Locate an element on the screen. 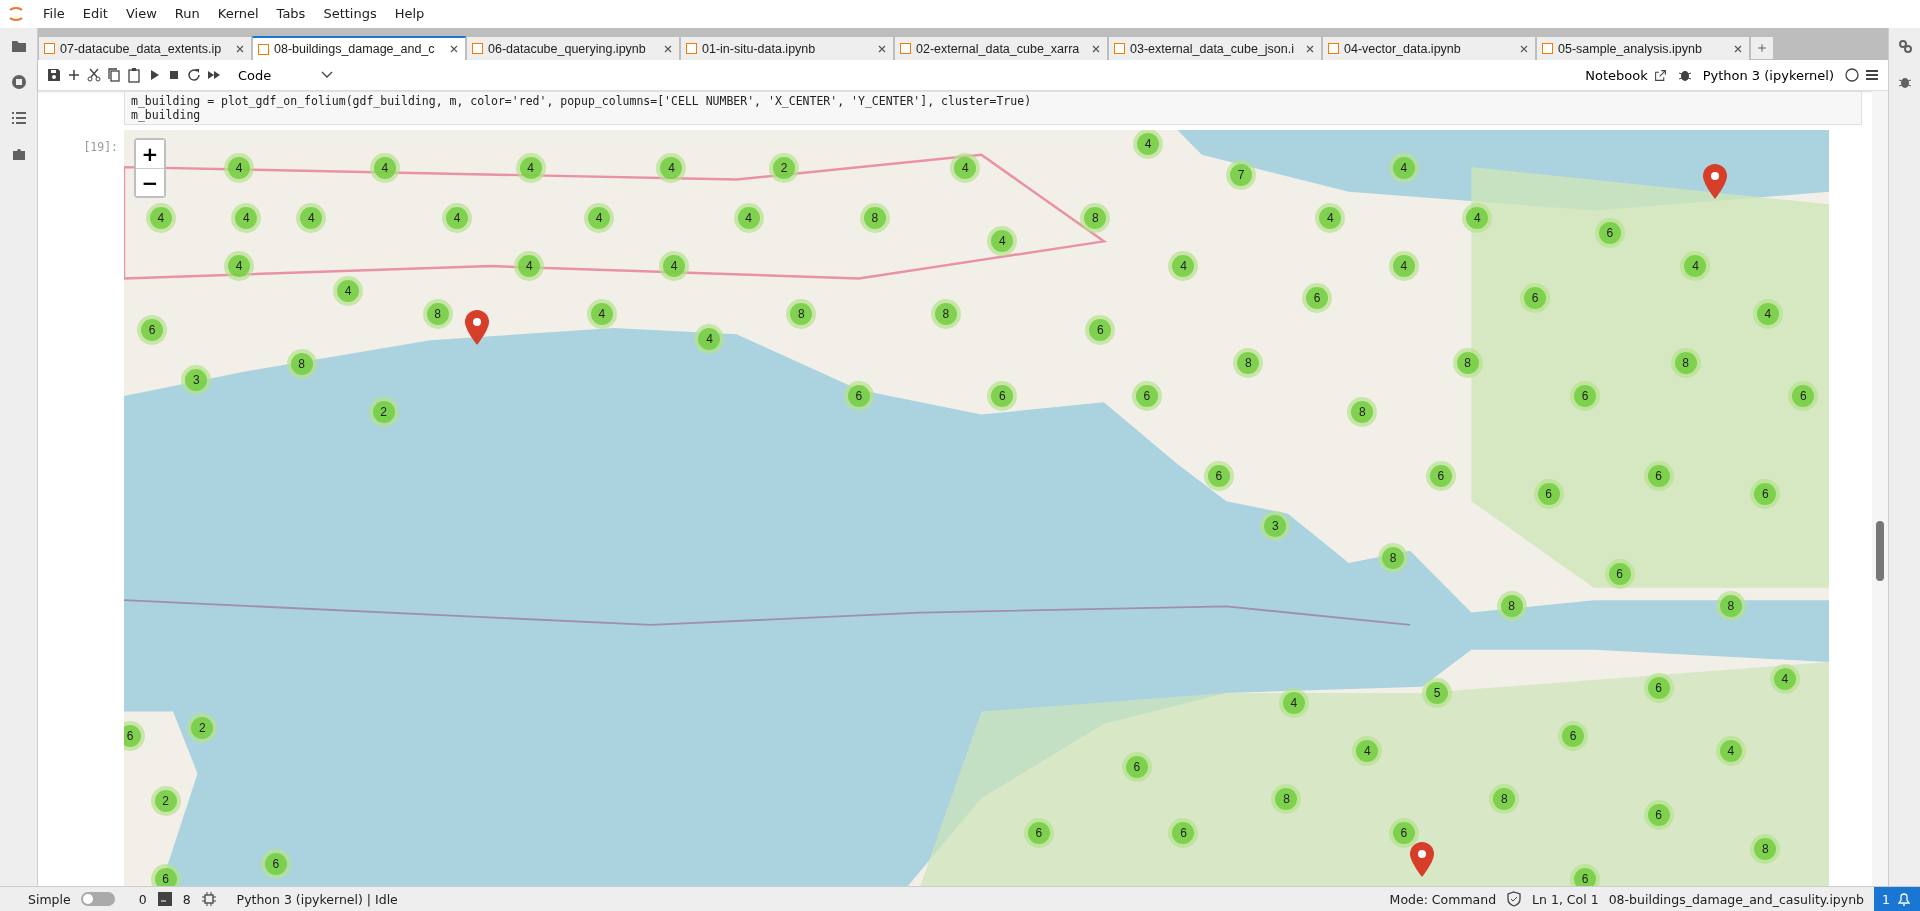 This screenshot has width=1920, height=911. kernel-name: Python 3 (ipykernel) is located at coordinates (1768, 75).